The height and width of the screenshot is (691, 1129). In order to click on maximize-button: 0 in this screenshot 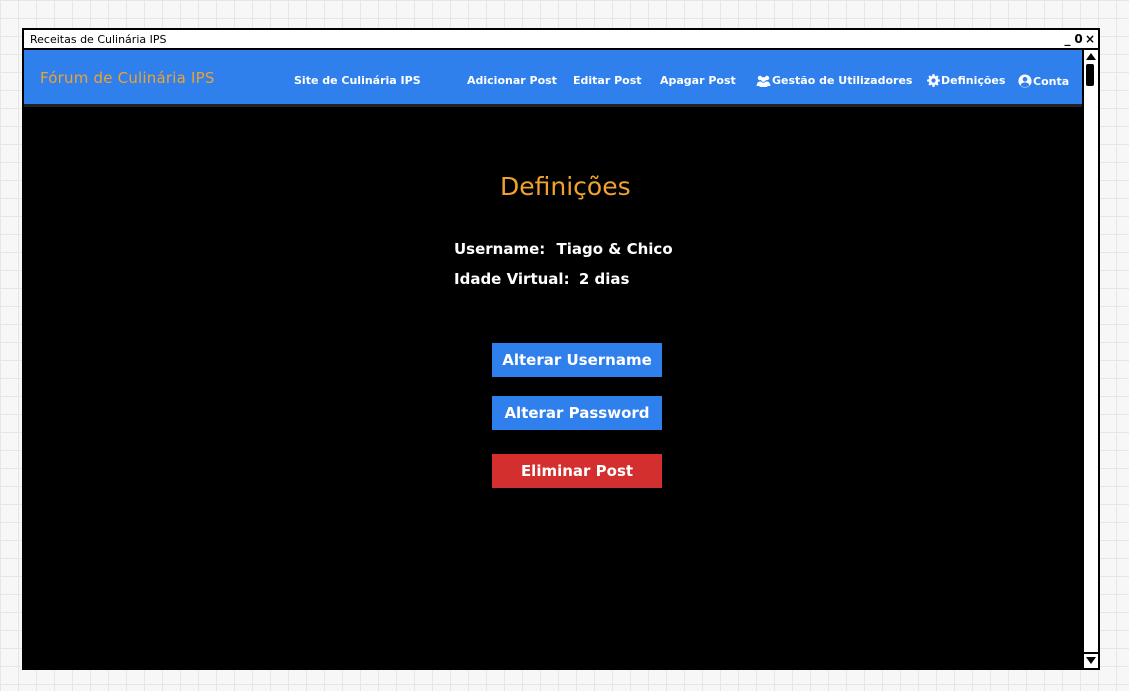, I will do `click(1078, 39)`.